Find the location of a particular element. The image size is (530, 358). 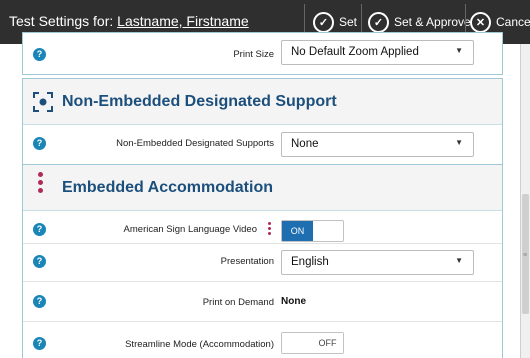

student-name-link: Lastname, Firstname is located at coordinates (183, 21).